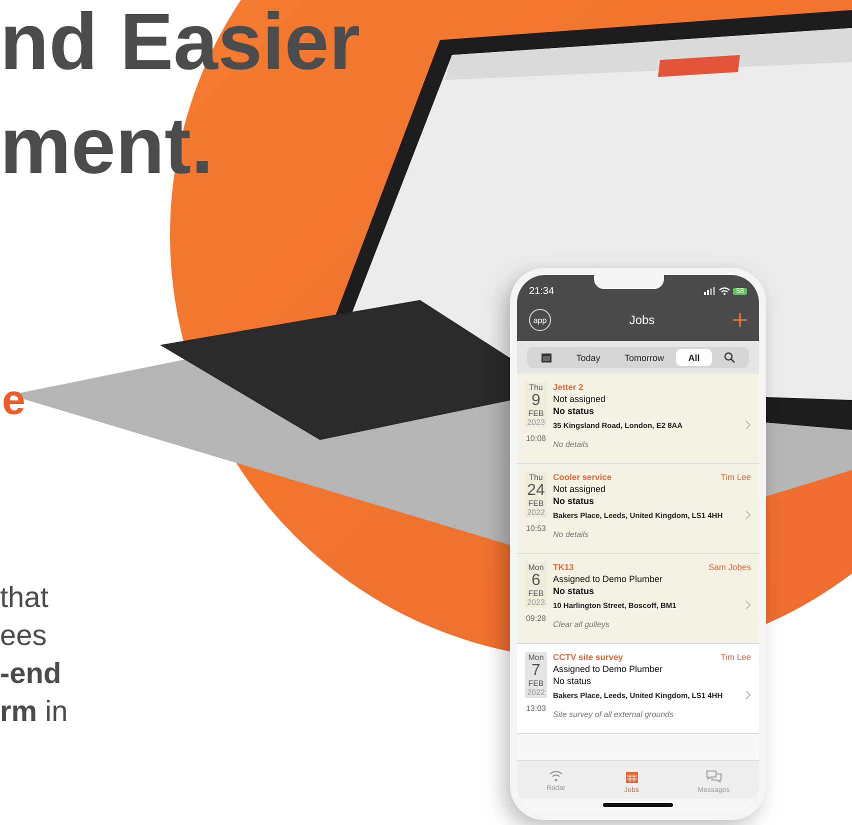 The height and width of the screenshot is (825, 852). Describe the element at coordinates (536, 438) in the screenshot. I see `job-time: 10:08` at that location.